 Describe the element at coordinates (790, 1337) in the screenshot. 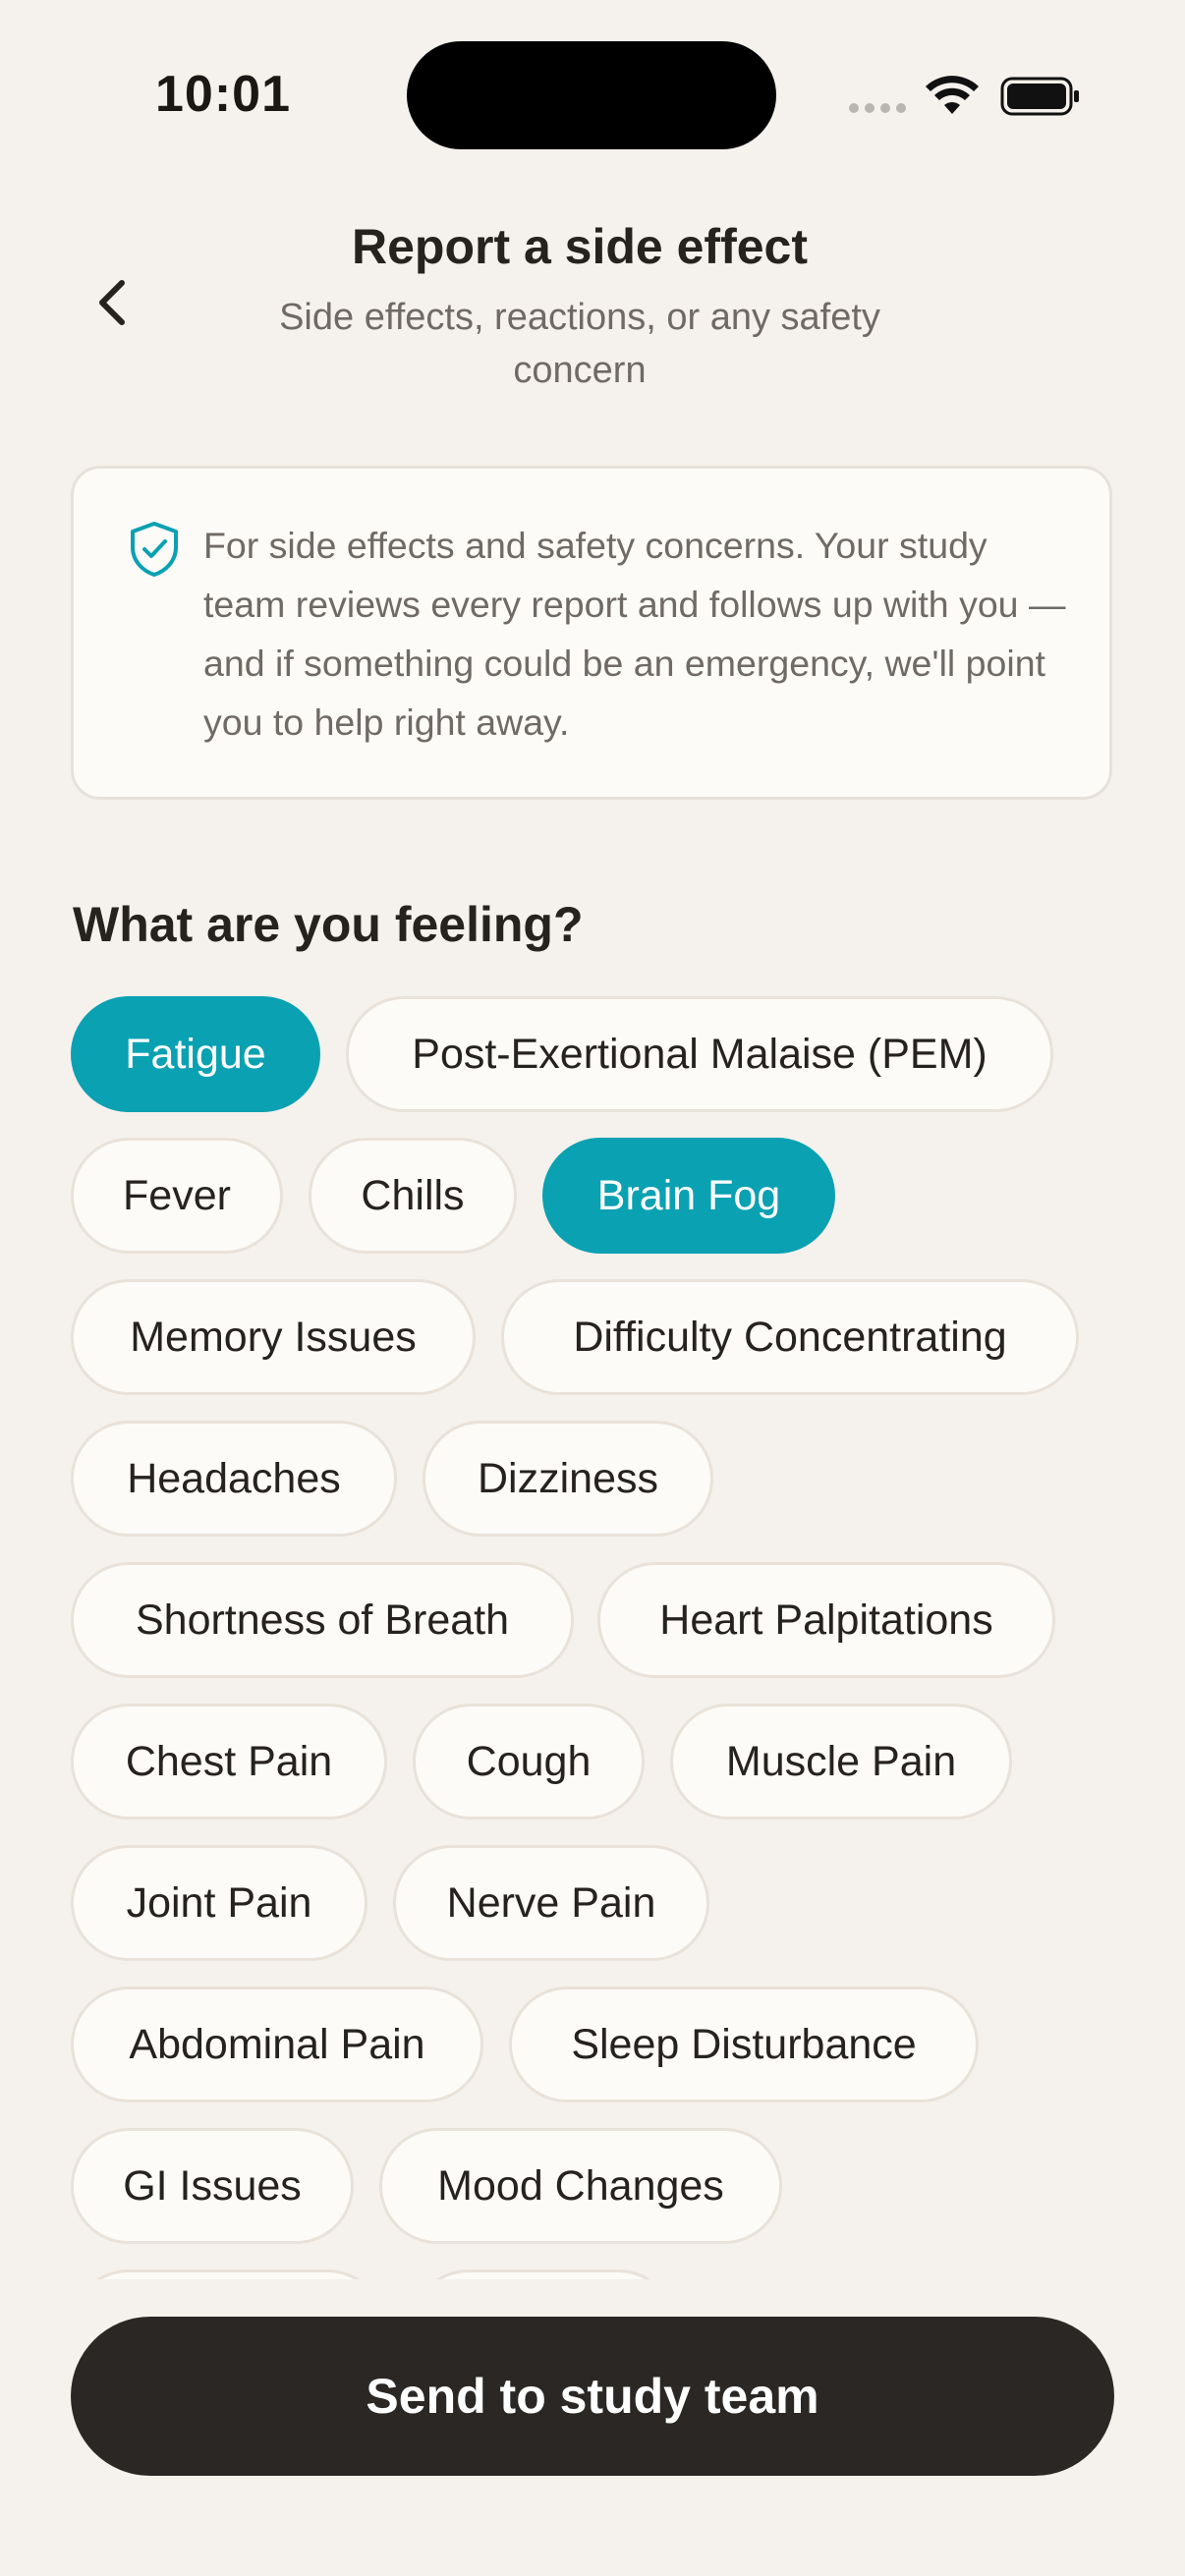

I see `symptom-chip: Difficulty Concentrating` at that location.